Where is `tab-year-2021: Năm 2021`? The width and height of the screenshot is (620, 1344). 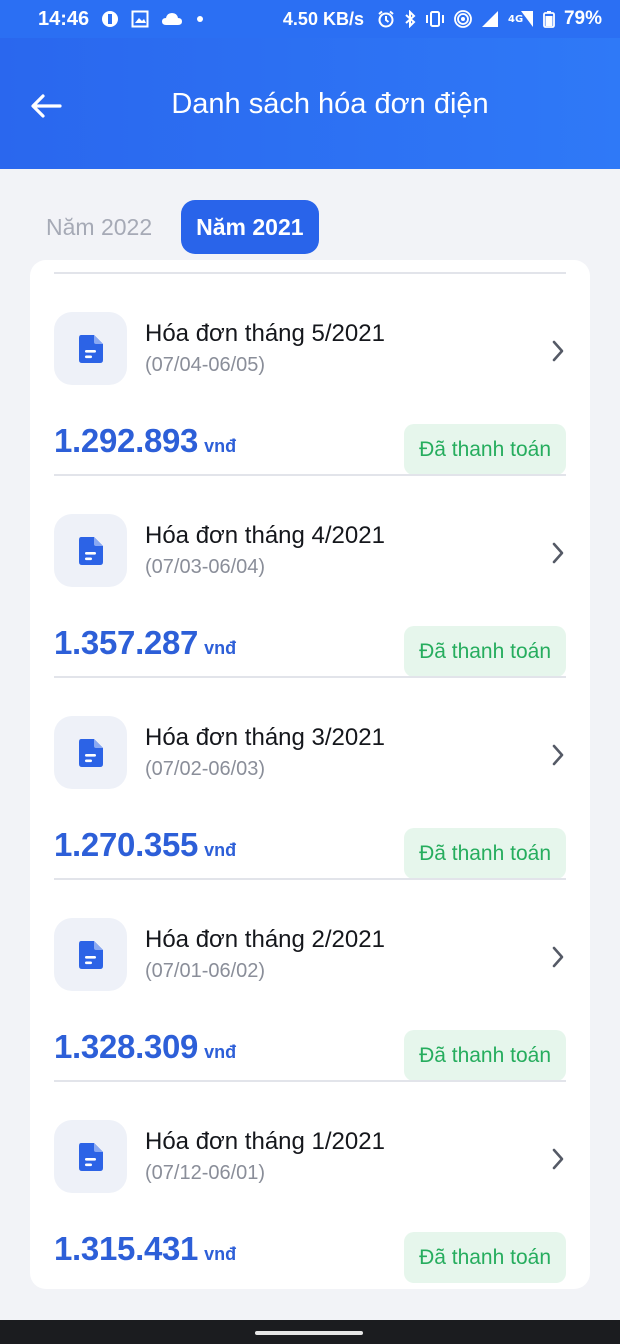
tab-year-2021: Năm 2021 is located at coordinates (250, 227).